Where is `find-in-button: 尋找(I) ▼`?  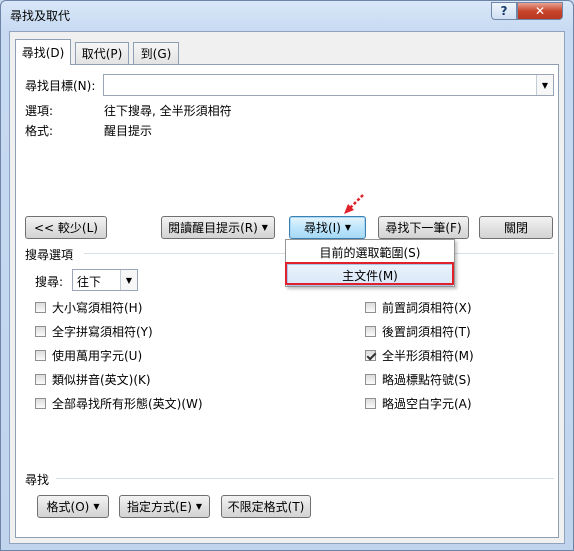 find-in-button: 尋找(I) ▼ is located at coordinates (327, 227).